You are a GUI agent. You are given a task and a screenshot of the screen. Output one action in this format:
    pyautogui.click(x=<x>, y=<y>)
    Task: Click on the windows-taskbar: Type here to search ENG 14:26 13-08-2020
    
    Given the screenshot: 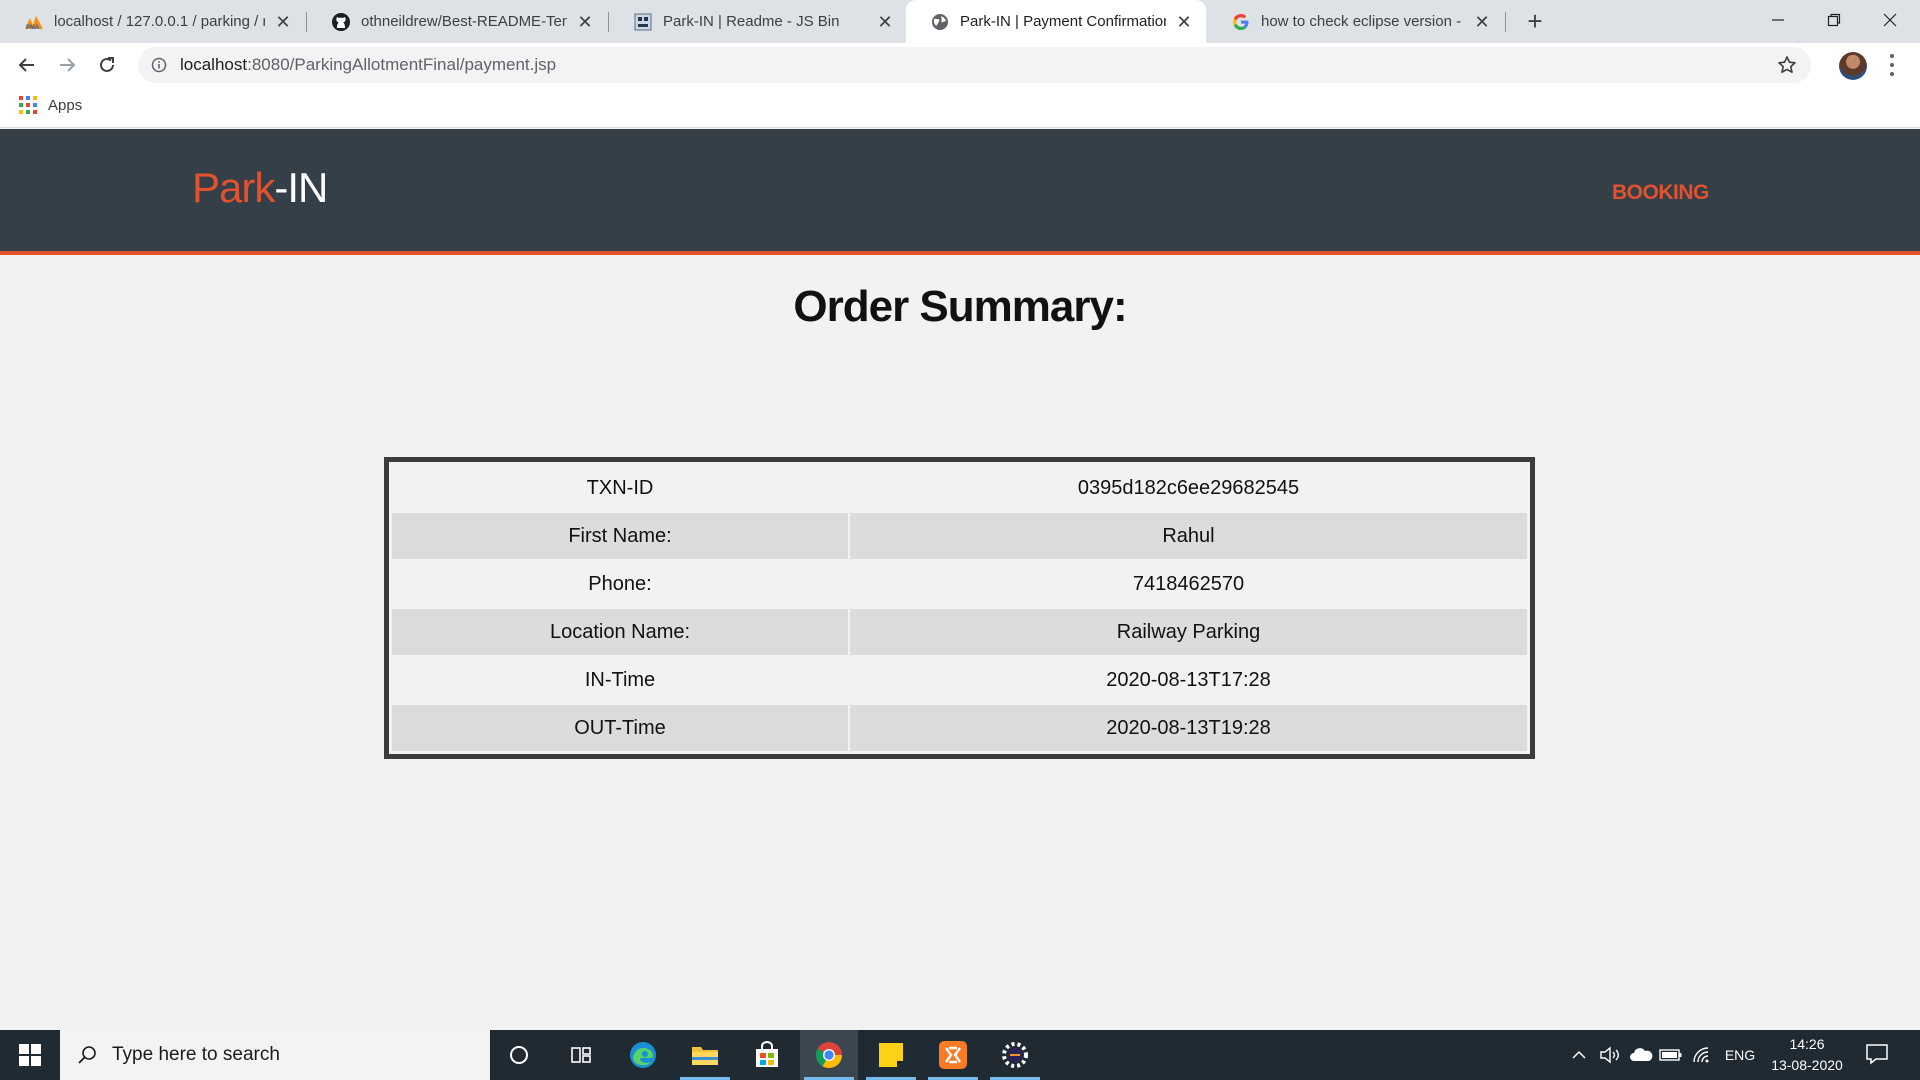 What is the action you would take?
    pyautogui.click(x=960, y=1055)
    